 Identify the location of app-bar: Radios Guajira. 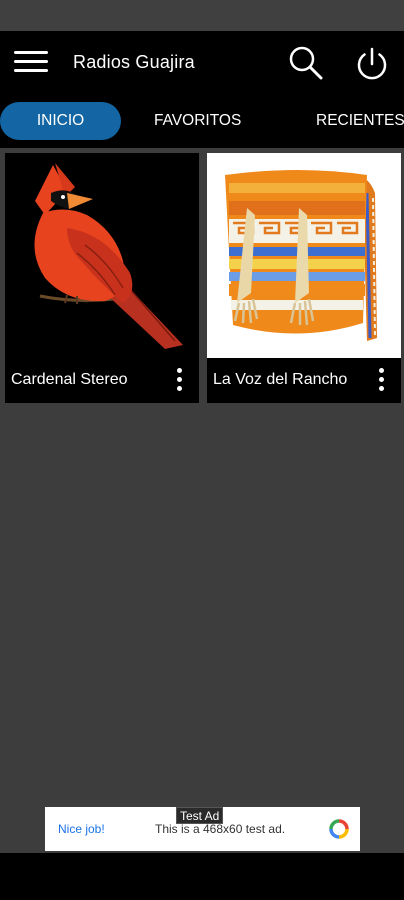
(202, 63).